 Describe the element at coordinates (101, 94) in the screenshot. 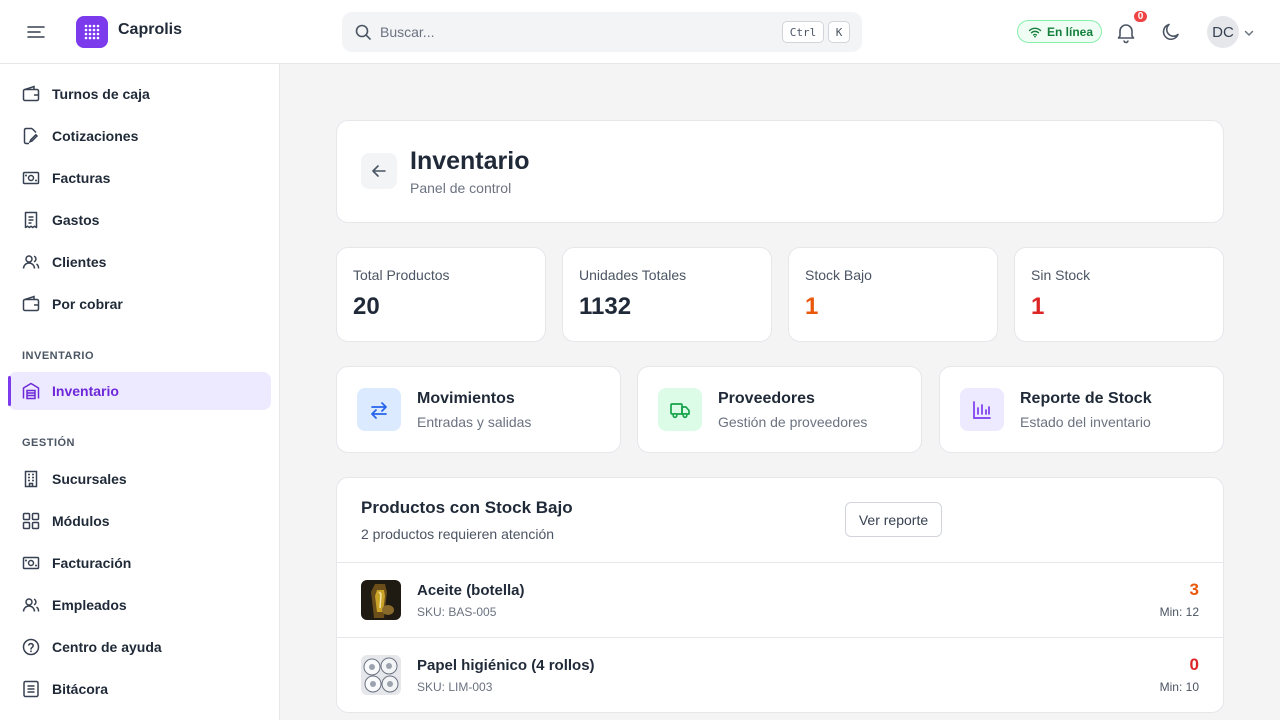

I see `sidebar-item-label: Turnos de caja` at that location.